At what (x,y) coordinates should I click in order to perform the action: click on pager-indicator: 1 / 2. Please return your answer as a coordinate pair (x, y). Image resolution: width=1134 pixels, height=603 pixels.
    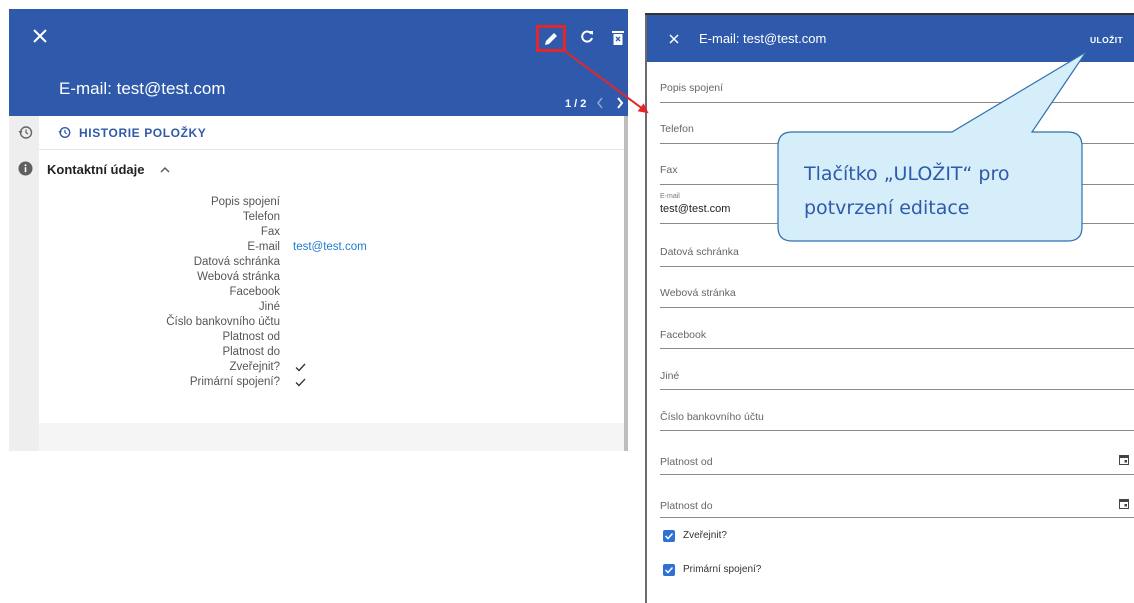
    Looking at the image, I should click on (576, 104).